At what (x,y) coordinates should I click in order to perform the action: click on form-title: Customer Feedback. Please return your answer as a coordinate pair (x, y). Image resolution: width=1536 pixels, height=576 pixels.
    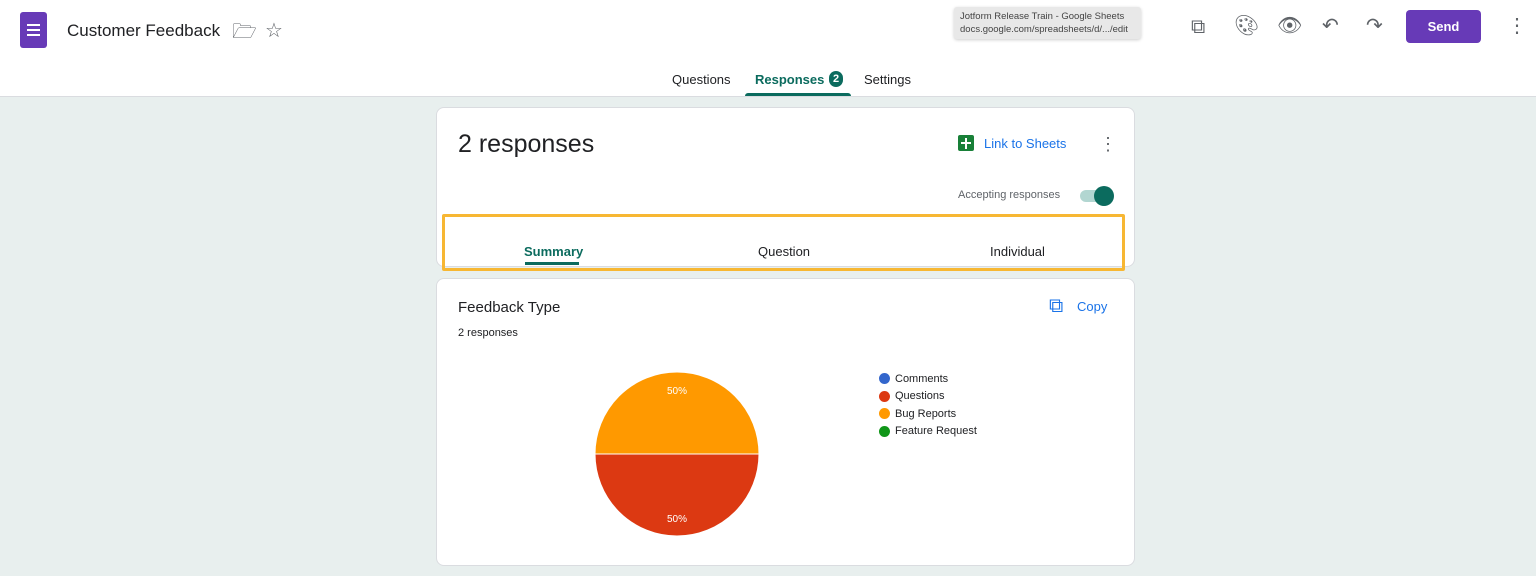
    Looking at the image, I should click on (143, 31).